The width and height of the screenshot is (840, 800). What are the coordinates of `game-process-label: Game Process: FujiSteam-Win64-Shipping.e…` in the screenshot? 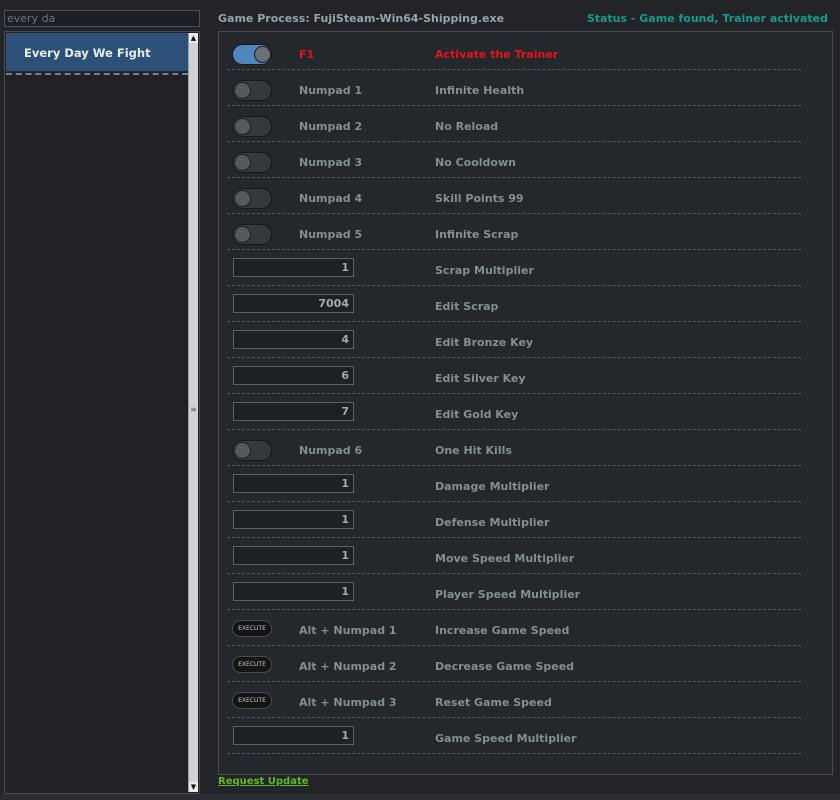 It's located at (361, 18).